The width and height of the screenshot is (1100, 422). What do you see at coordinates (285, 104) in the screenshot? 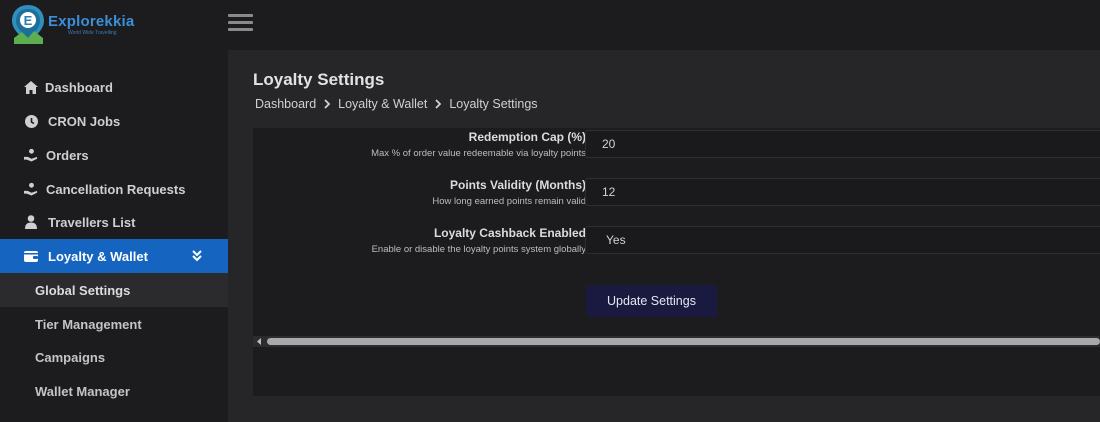
I see `breadcrumb-link-dashboard: Dashboard` at bounding box center [285, 104].